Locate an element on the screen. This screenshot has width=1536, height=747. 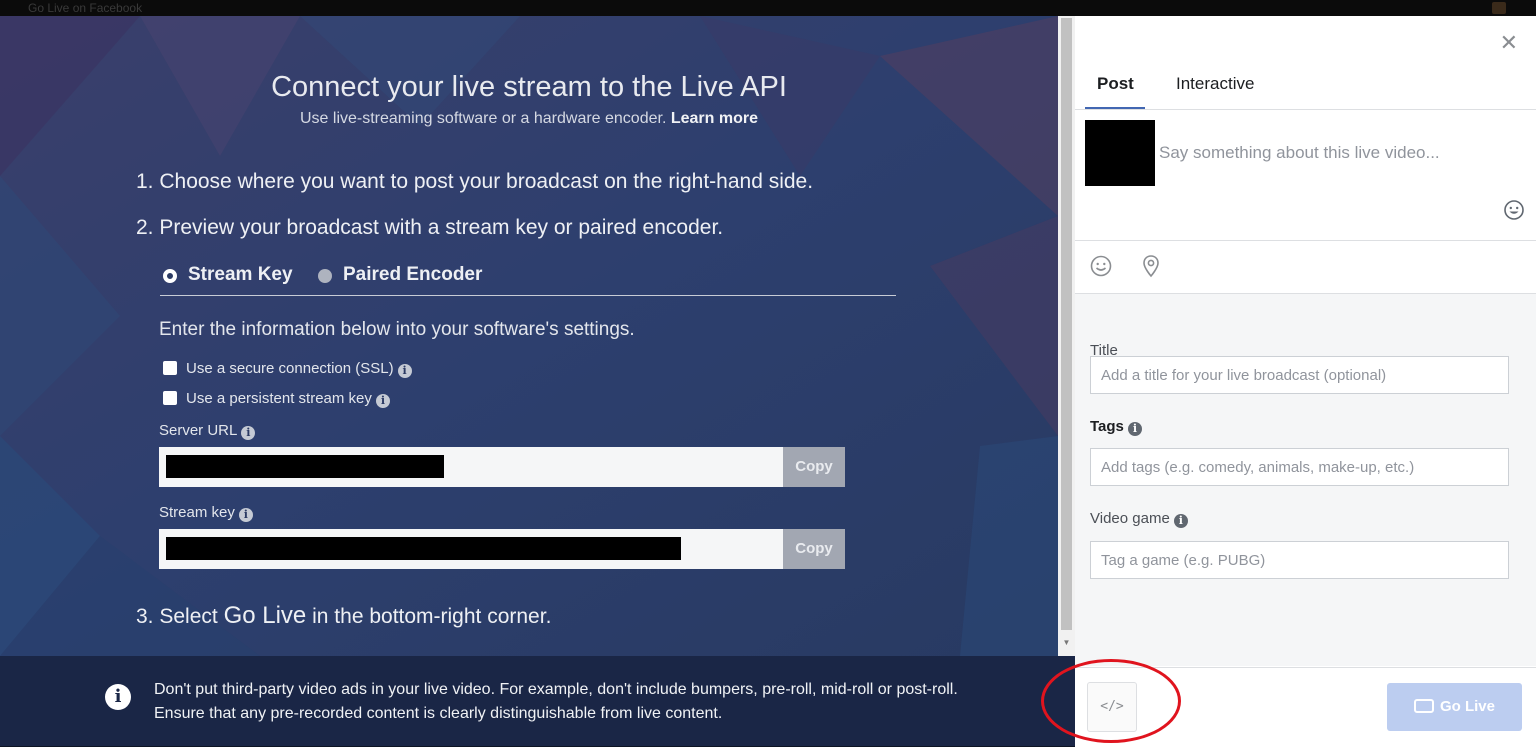
server-url-label: Server URL i is located at coordinates (207, 431).